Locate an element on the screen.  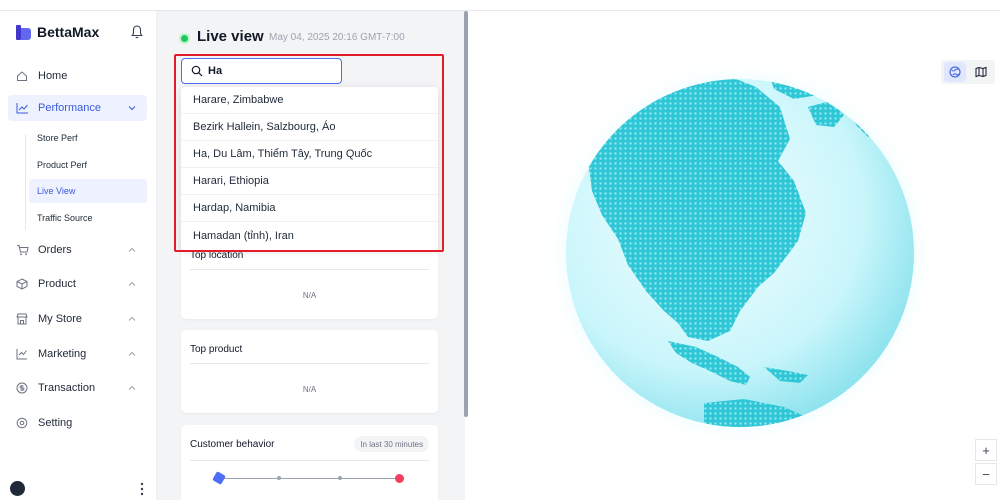
sidebar-item-setting: Setting is located at coordinates (77, 423).